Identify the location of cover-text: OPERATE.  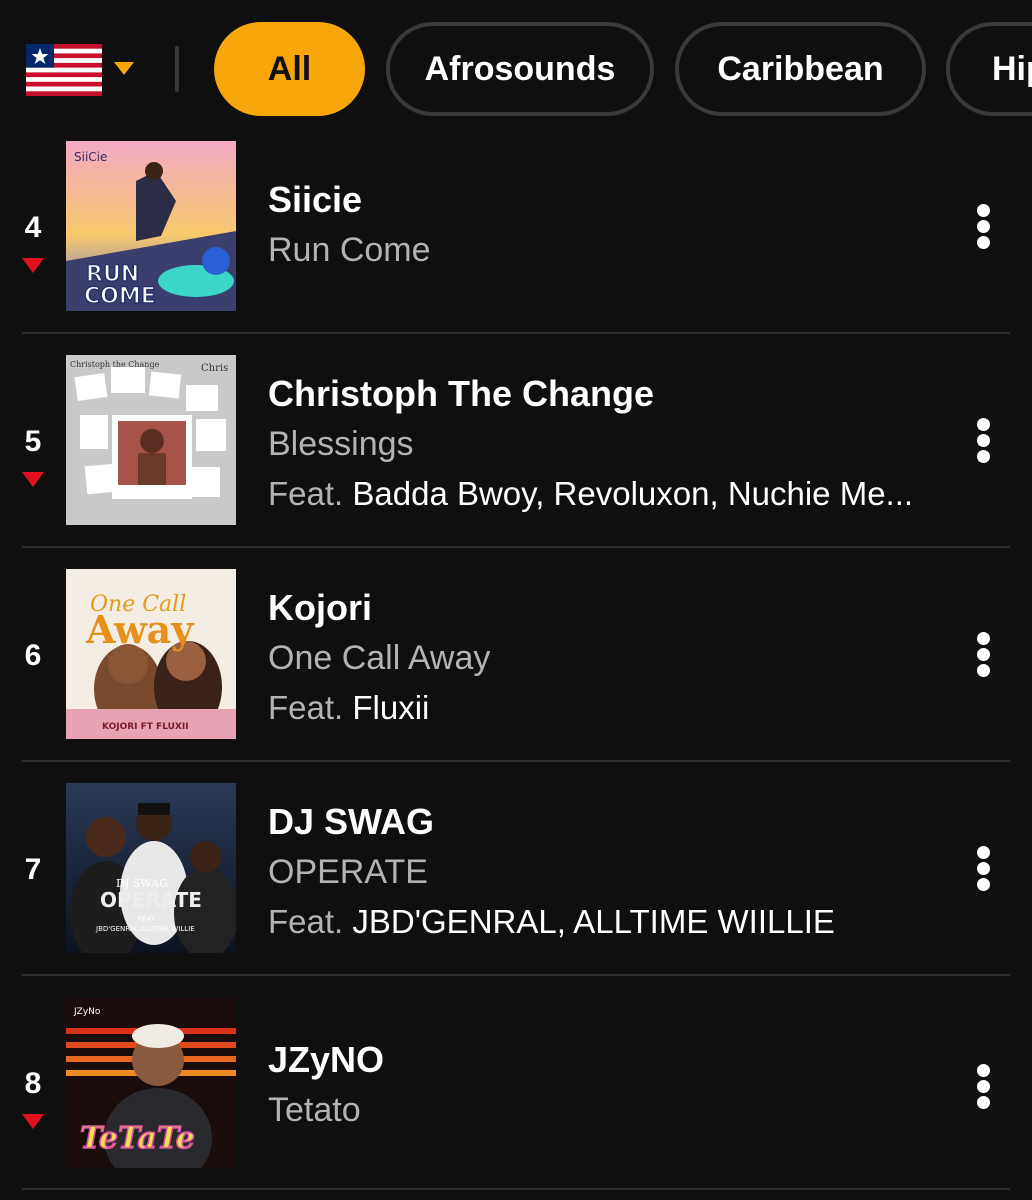
(151, 900).